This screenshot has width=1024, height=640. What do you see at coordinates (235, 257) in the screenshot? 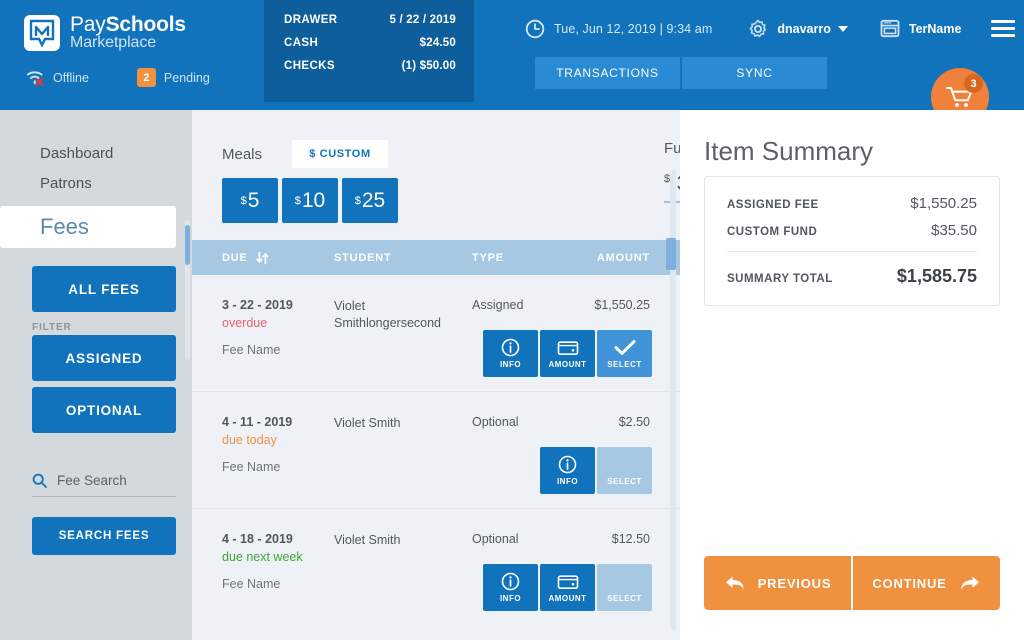
I see `column-header-due-label: DUE` at bounding box center [235, 257].